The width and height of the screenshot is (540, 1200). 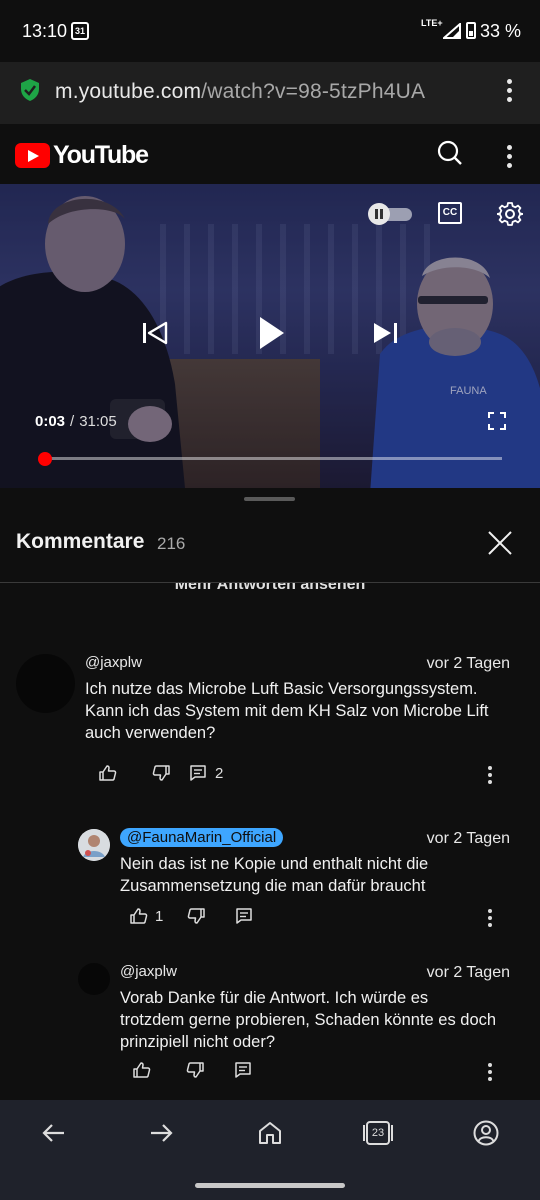 What do you see at coordinates (270, 154) in the screenshot?
I see `youtube-header: YouTube` at bounding box center [270, 154].